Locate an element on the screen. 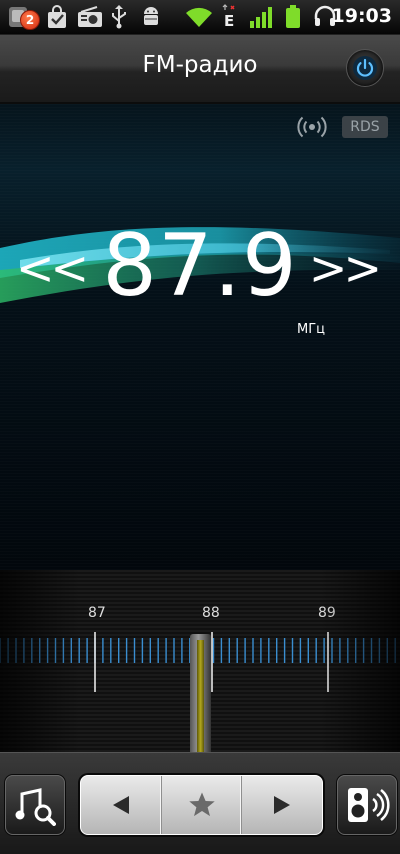 The width and height of the screenshot is (400, 854). title-bar: FM-радио is located at coordinates (200, 69).